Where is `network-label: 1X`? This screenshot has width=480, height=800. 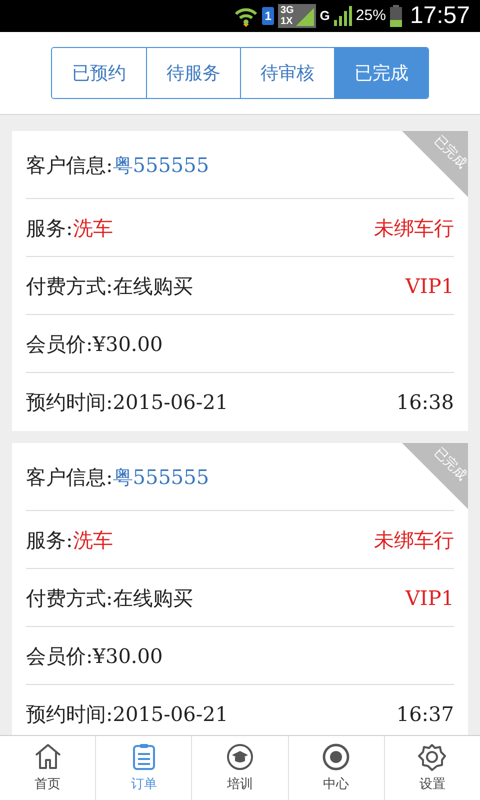 network-label: 1X is located at coordinates (287, 21).